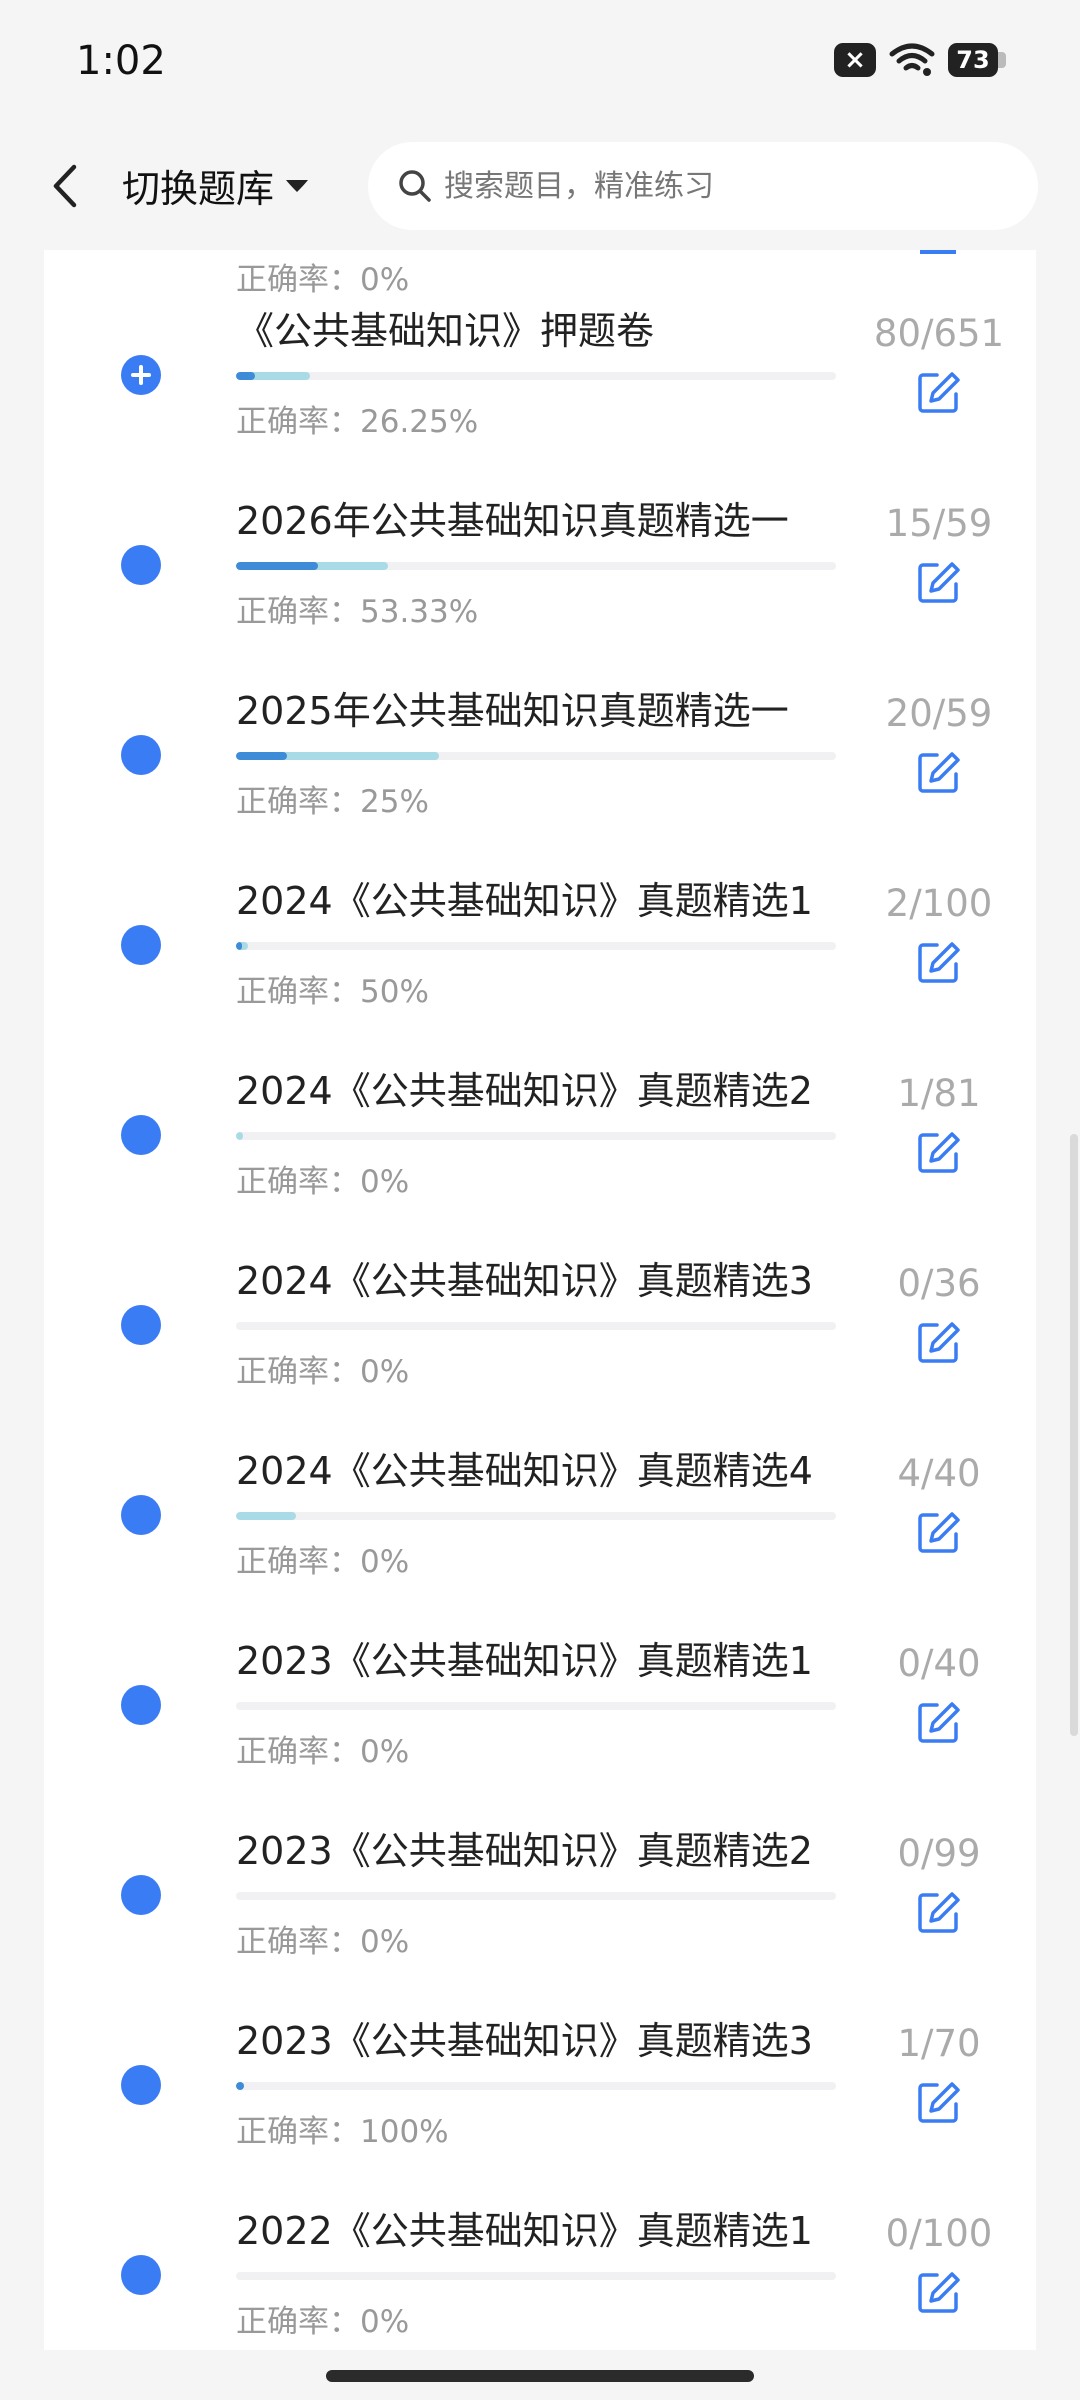 Image resolution: width=1080 pixels, height=2400 pixels. I want to click on status-time: 1:02, so click(121, 61).